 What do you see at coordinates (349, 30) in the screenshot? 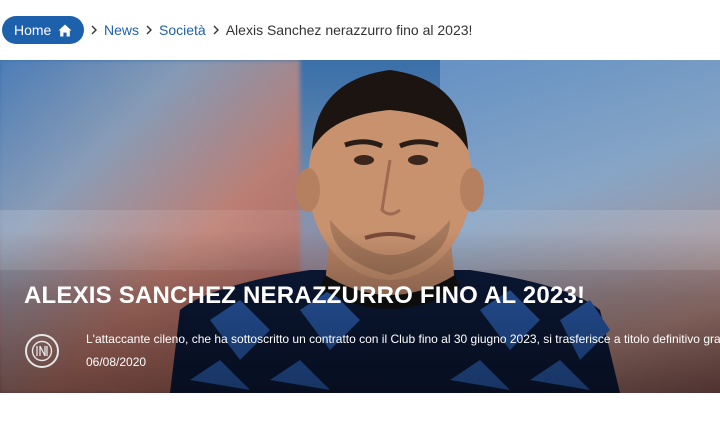
I see `breadcrumb-current: Alexis Sanchez nerazzurro fino al 2023!` at bounding box center [349, 30].